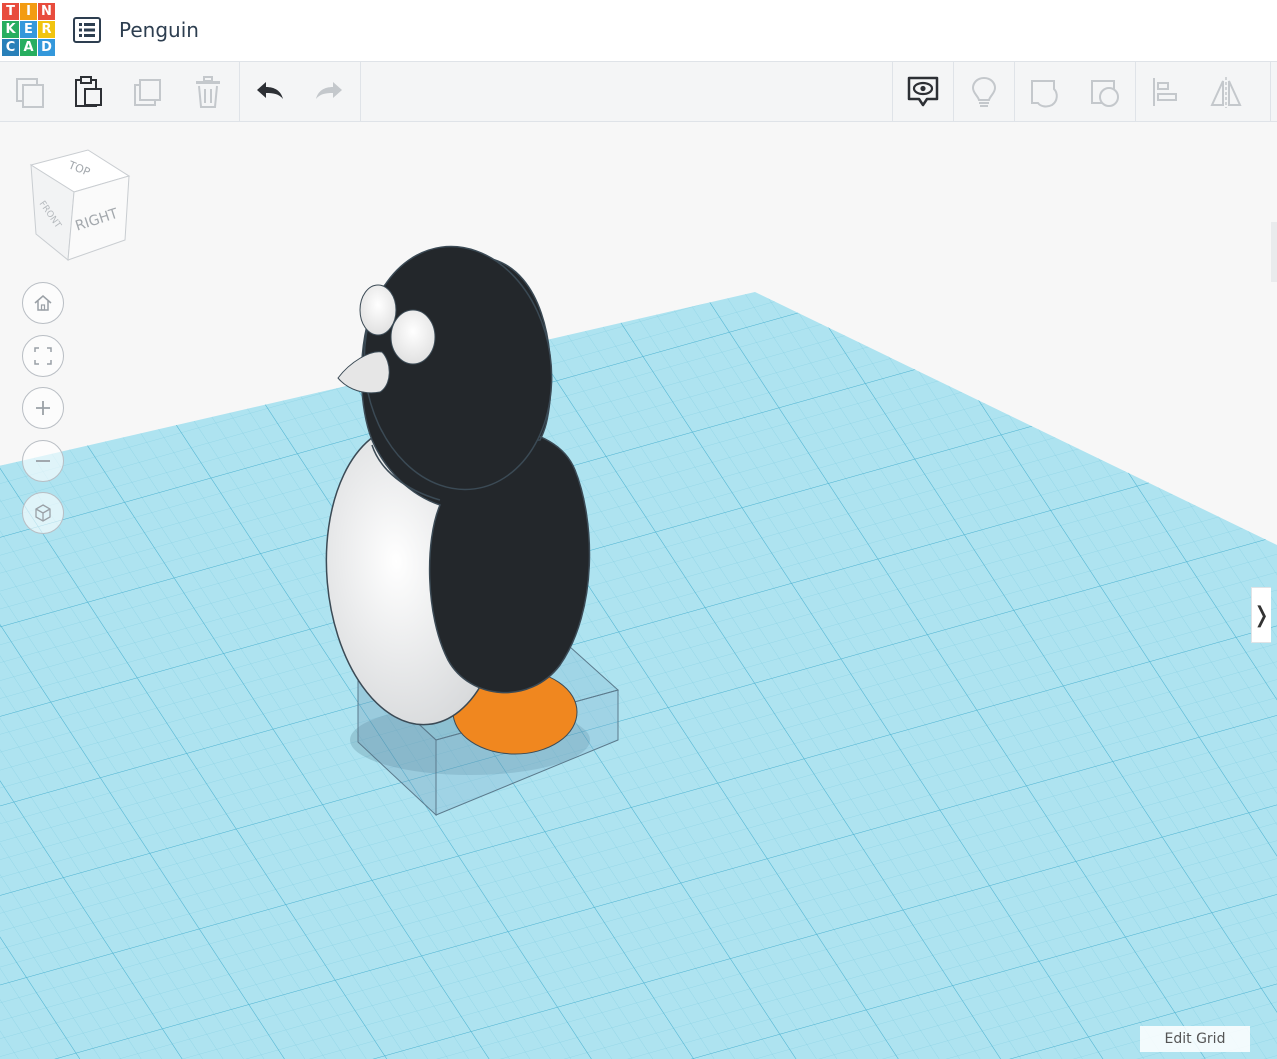 The width and height of the screenshot is (1277, 1059). What do you see at coordinates (1261, 615) in the screenshot?
I see `right-panel-toggle: ❭` at bounding box center [1261, 615].